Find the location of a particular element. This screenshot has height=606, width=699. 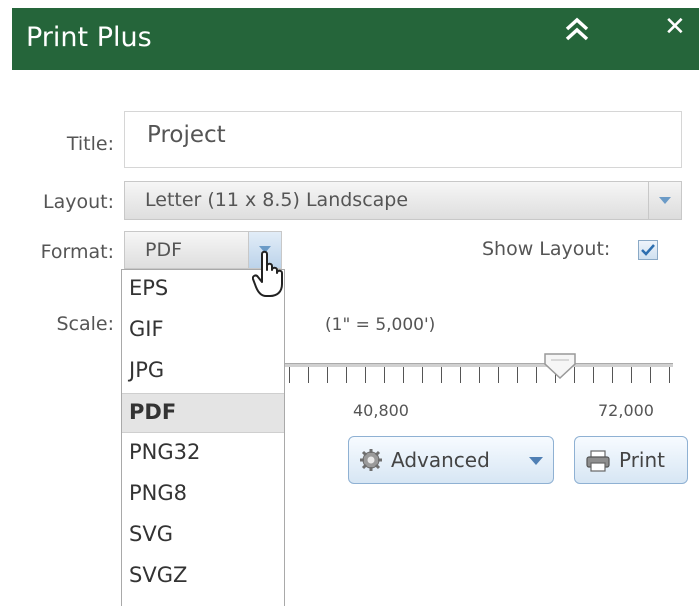

scale-label: Scale: is located at coordinates (85, 324).